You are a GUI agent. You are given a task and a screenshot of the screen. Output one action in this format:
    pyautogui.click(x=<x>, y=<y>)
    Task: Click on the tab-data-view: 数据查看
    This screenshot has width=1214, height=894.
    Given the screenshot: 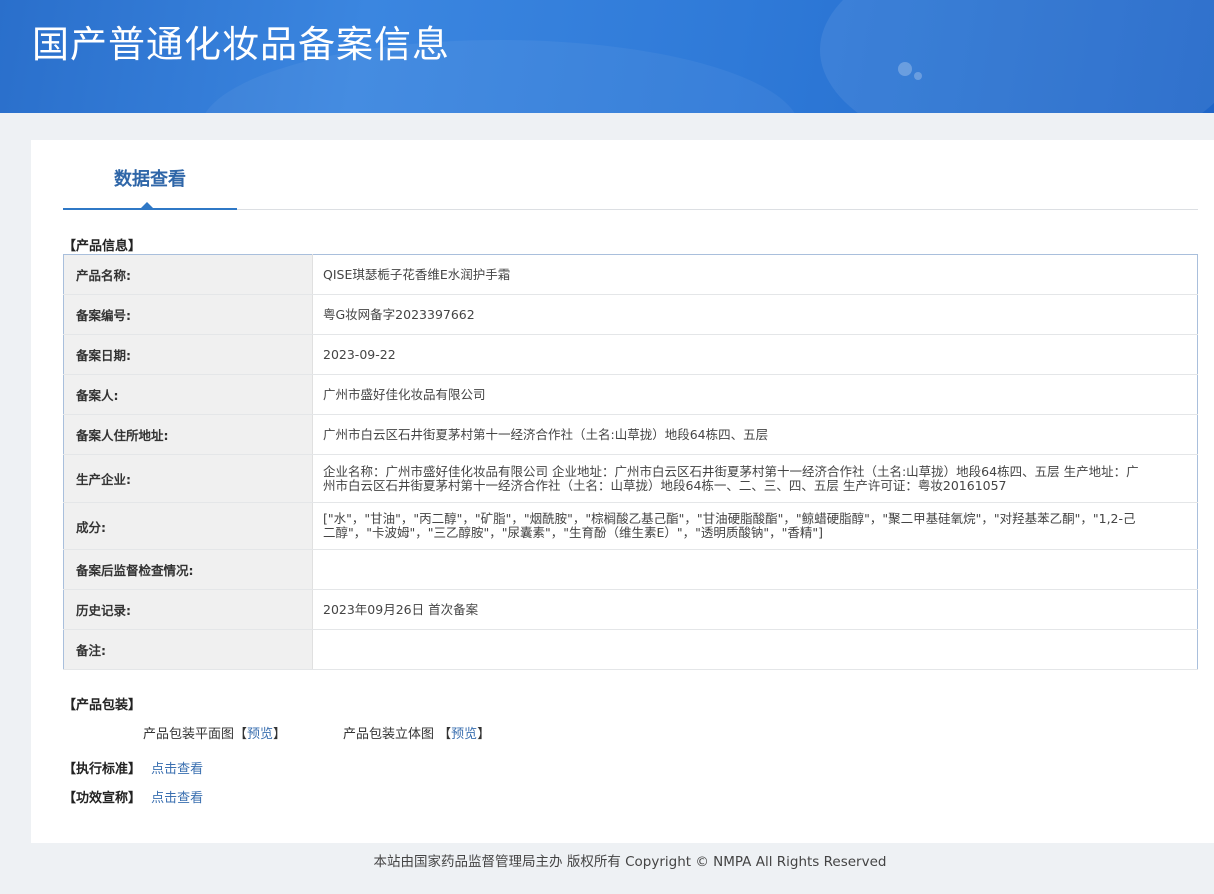 What is the action you would take?
    pyautogui.click(x=150, y=175)
    